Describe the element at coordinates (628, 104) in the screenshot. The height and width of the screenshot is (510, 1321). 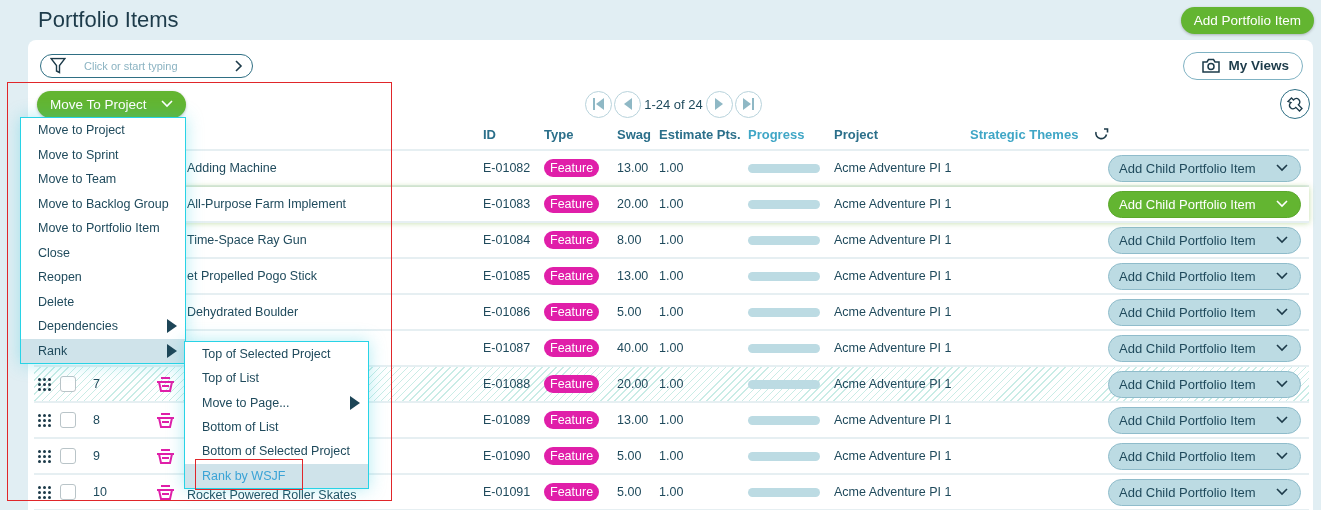
I see `previous-page-button` at that location.